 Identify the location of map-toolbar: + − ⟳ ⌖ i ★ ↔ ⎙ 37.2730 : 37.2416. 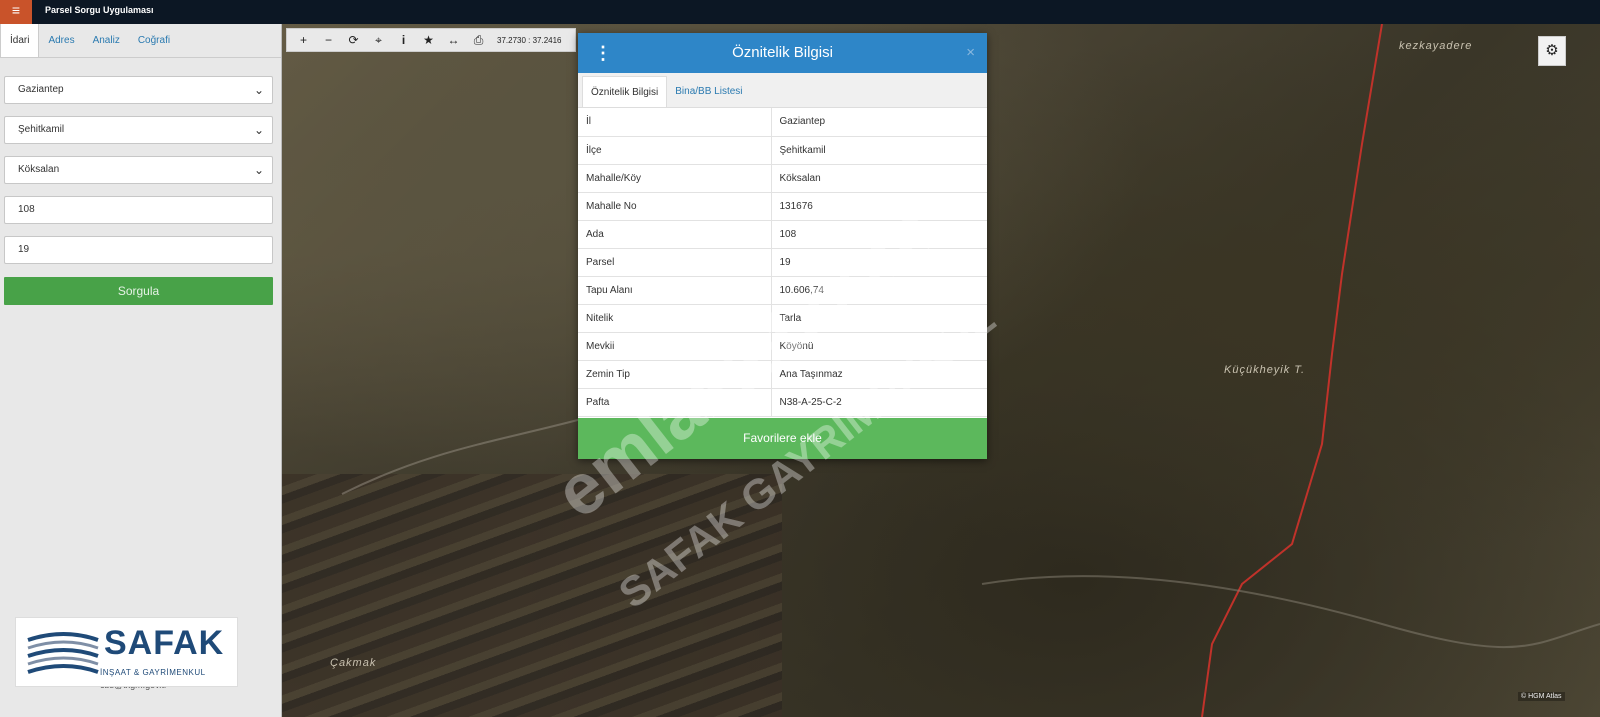
(431, 40).